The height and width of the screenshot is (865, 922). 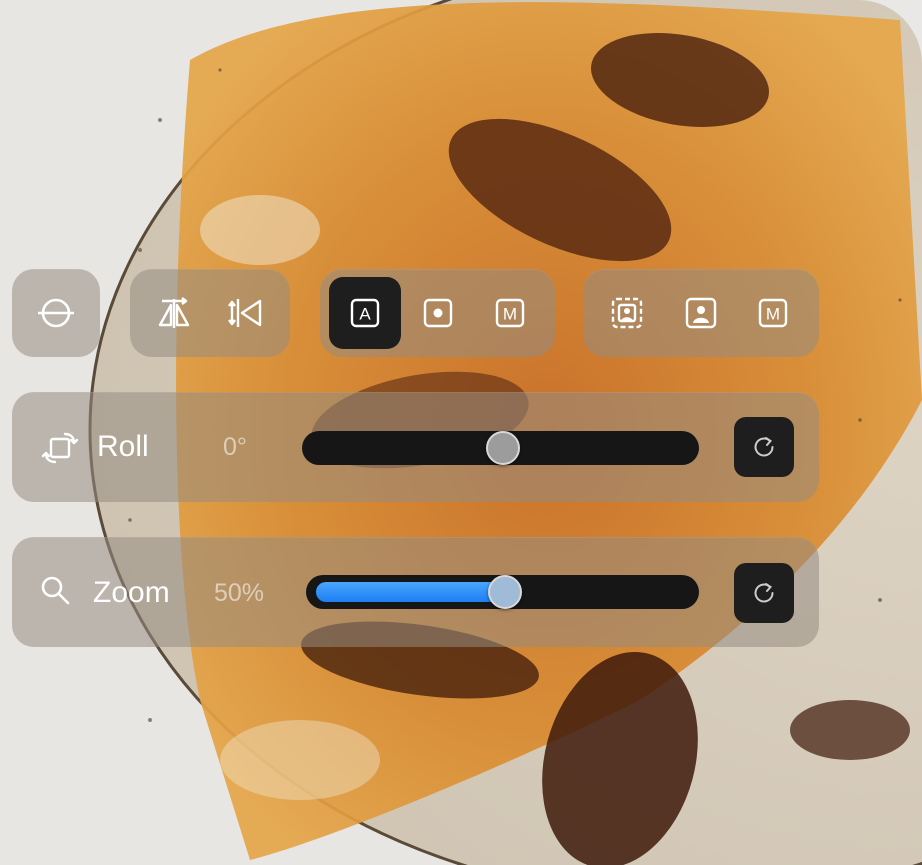 What do you see at coordinates (503, 448) in the screenshot?
I see `roll-slider-handle` at bounding box center [503, 448].